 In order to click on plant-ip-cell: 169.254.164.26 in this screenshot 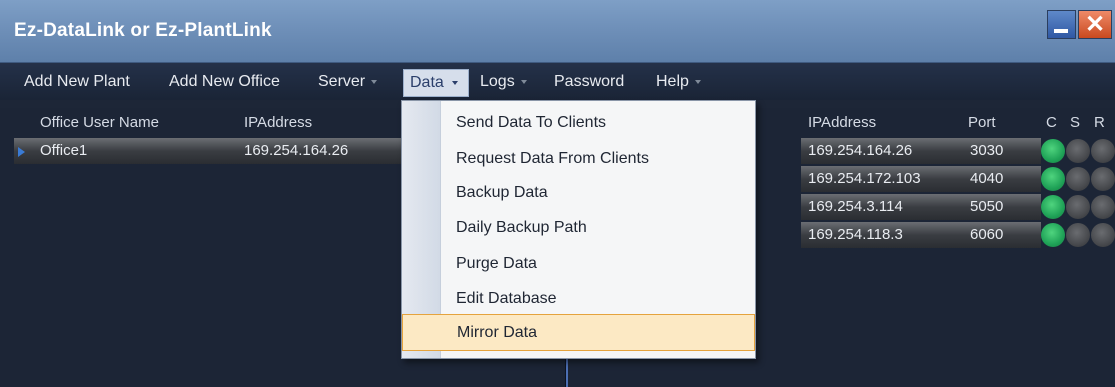, I will do `click(860, 150)`.